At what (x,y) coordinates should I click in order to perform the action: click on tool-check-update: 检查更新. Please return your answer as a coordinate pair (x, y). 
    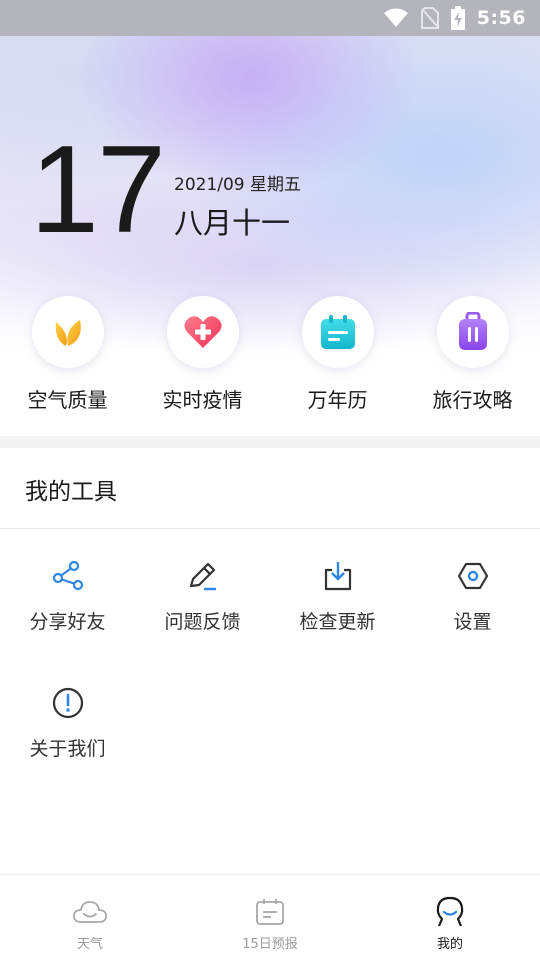
    Looking at the image, I should click on (337, 609).